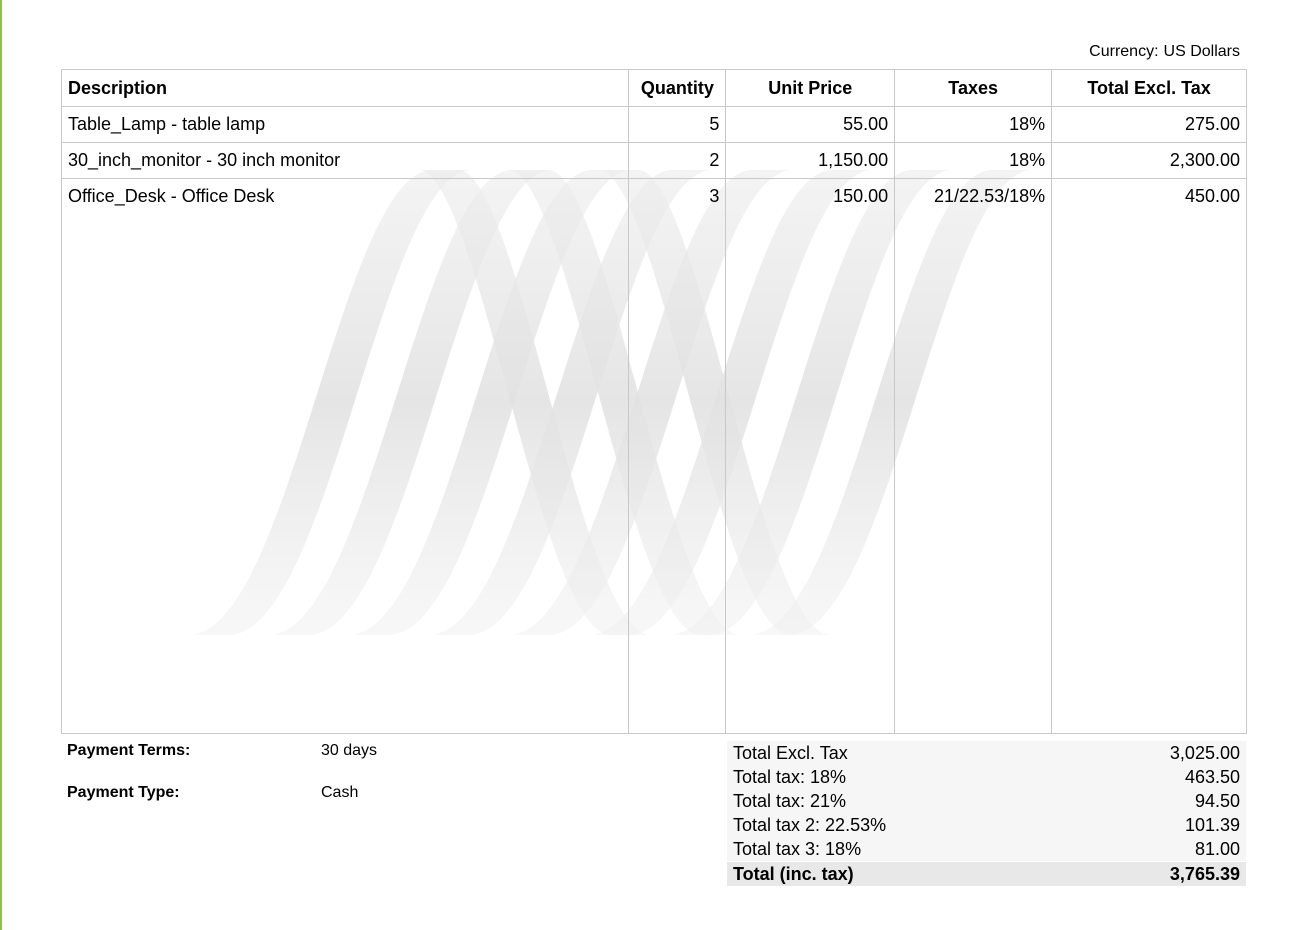 The image size is (1307, 930). I want to click on line-unit-price: 55.00, so click(810, 124).